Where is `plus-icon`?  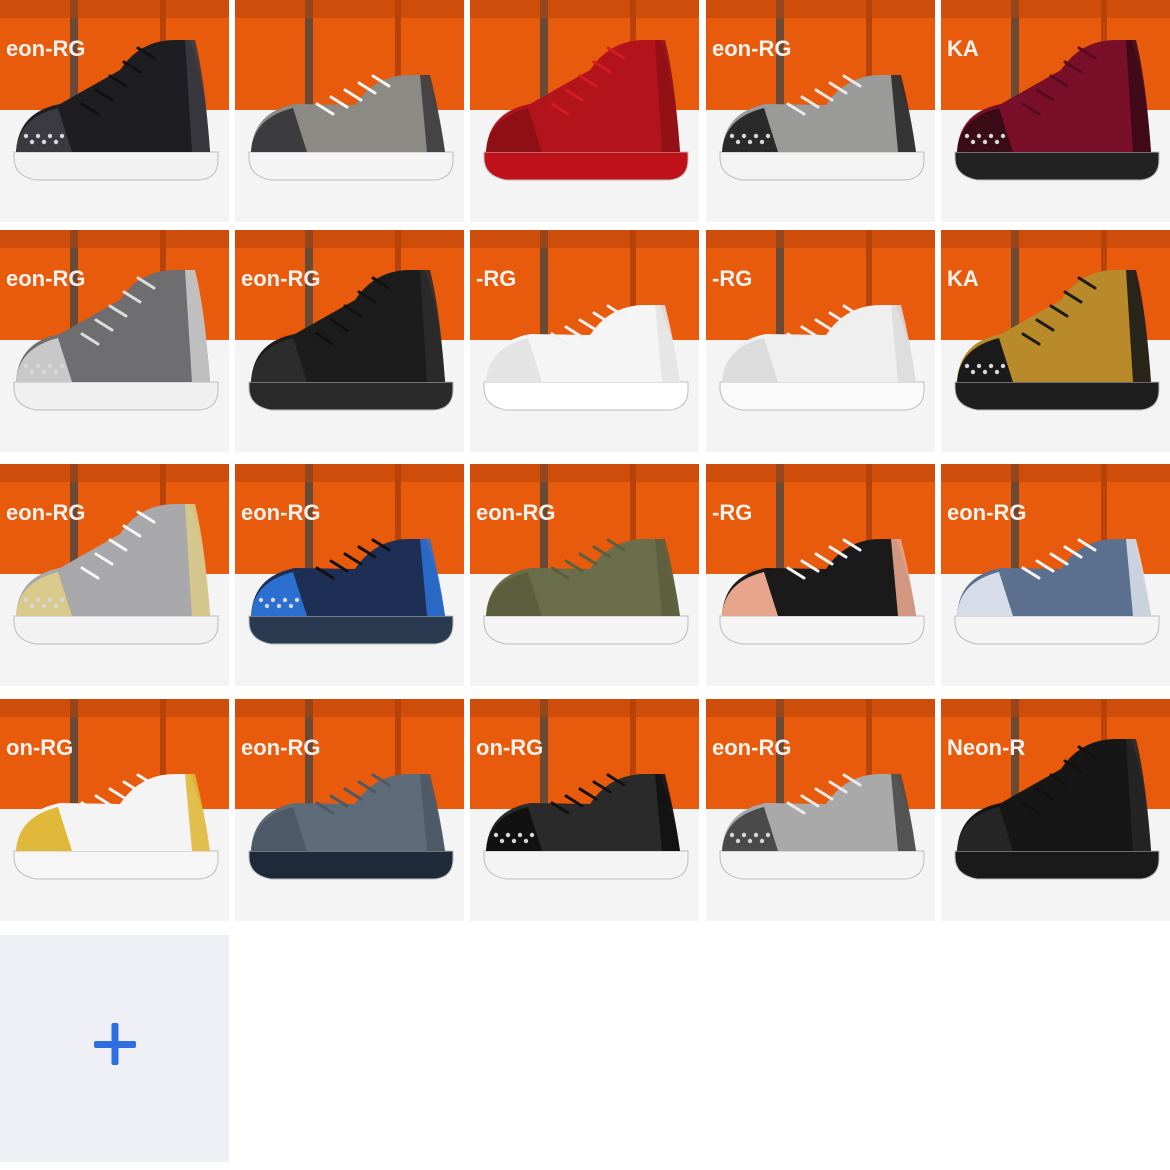
plus-icon is located at coordinates (115, 1044).